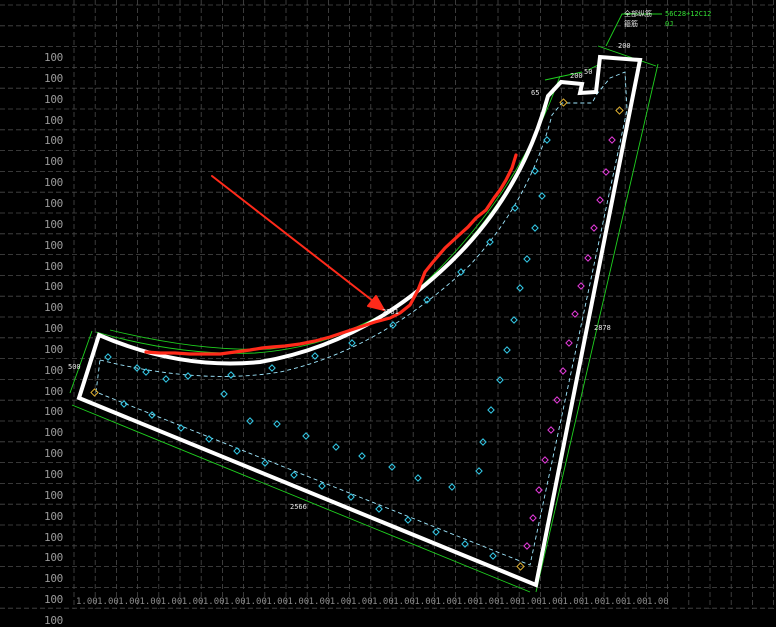 Image resolution: width=776 pixels, height=627 pixels. What do you see at coordinates (298, 507) in the screenshot?
I see `dim-bottom-edge: 2566` at bounding box center [298, 507].